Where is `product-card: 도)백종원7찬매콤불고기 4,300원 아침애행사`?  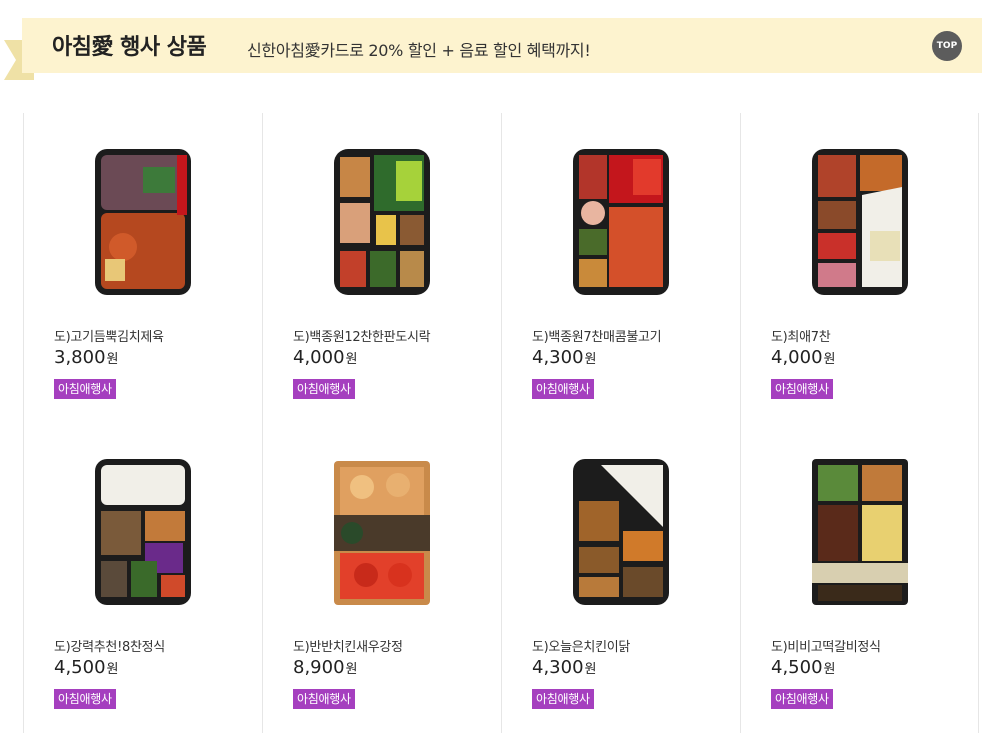
product-card: 도)백종원7찬매콤불고기 4,300원 아침애행사 is located at coordinates (620, 268).